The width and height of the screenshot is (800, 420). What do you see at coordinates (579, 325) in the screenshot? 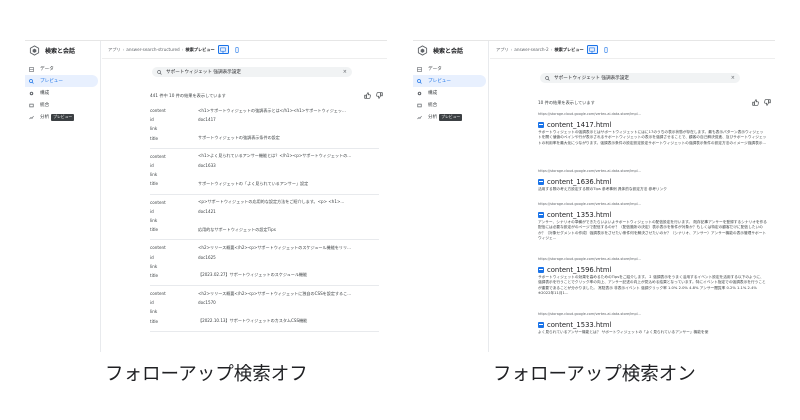
I see `result-title-text: content_1533.html` at bounding box center [579, 325].